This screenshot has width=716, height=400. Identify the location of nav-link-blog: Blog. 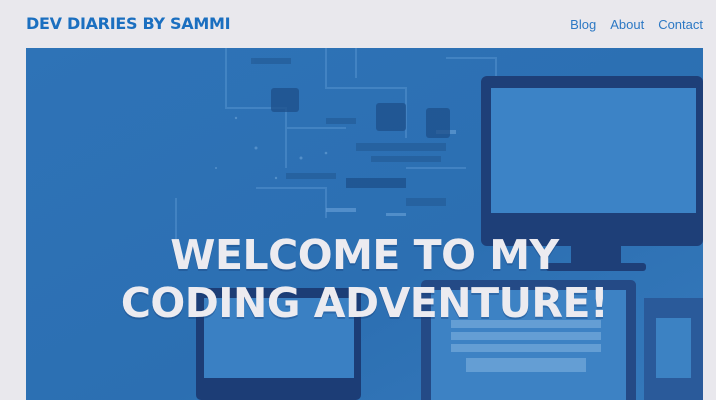
(583, 24).